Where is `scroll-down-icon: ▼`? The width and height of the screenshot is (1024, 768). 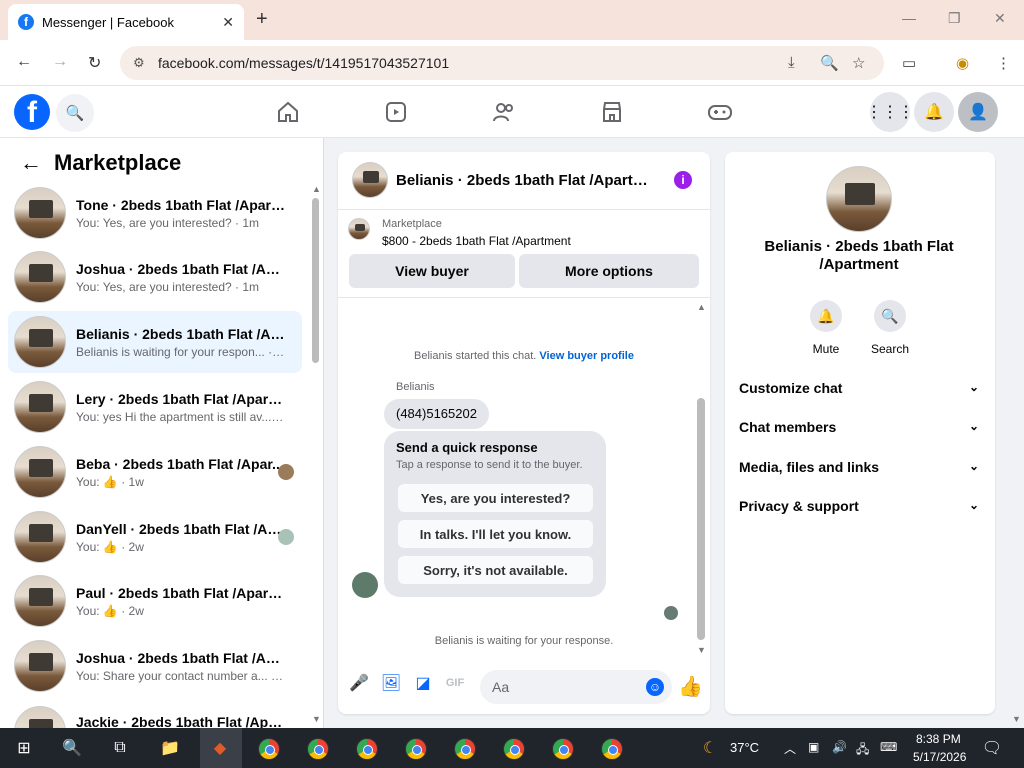 scroll-down-icon: ▼ is located at coordinates (316, 719).